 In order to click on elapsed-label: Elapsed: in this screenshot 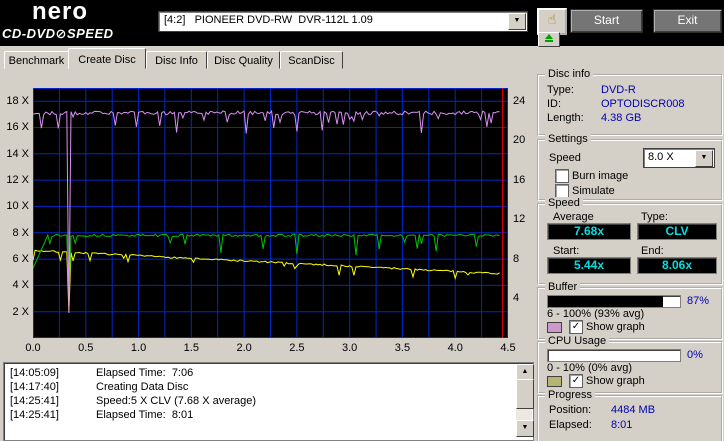, I will do `click(570, 425)`.